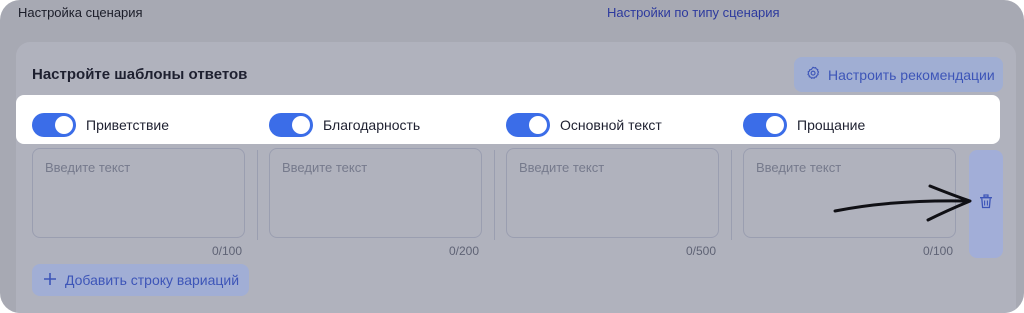 The width and height of the screenshot is (1024, 313). What do you see at coordinates (528, 125) in the screenshot?
I see `main-text-switch` at bounding box center [528, 125].